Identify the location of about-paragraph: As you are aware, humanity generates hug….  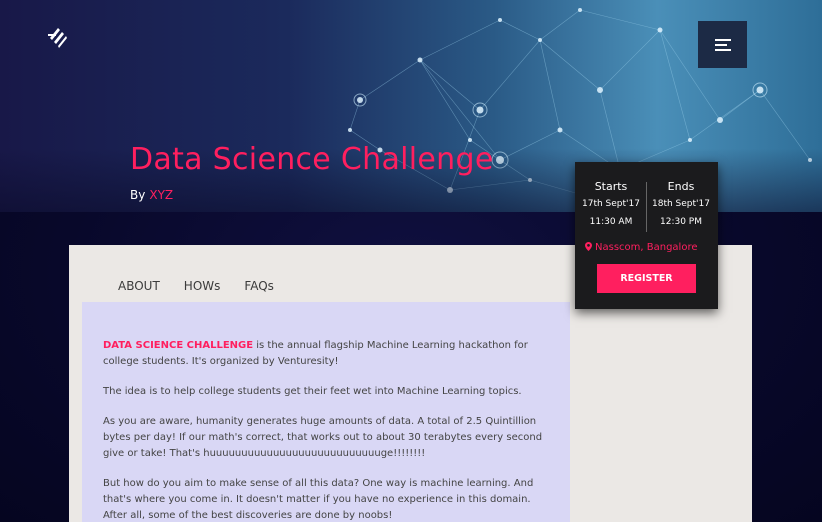
(323, 437).